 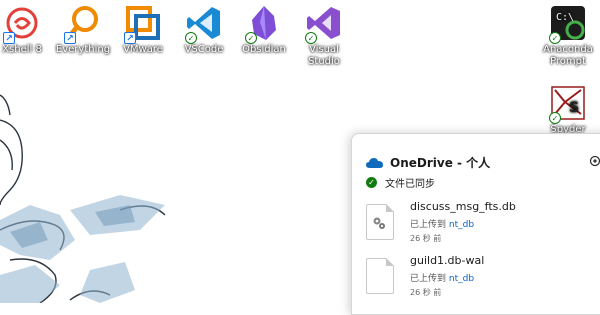 I want to click on desktop-icon-anaconda-prompt: C:\ ✓ Anaconda Prompt, so click(x=568, y=36).